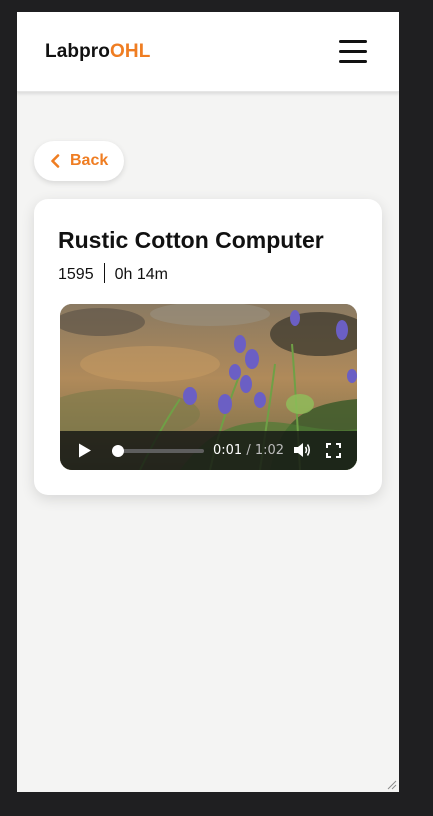 This screenshot has width=433, height=816. Describe the element at coordinates (55, 161) in the screenshot. I see `chevron-left-icon` at that location.